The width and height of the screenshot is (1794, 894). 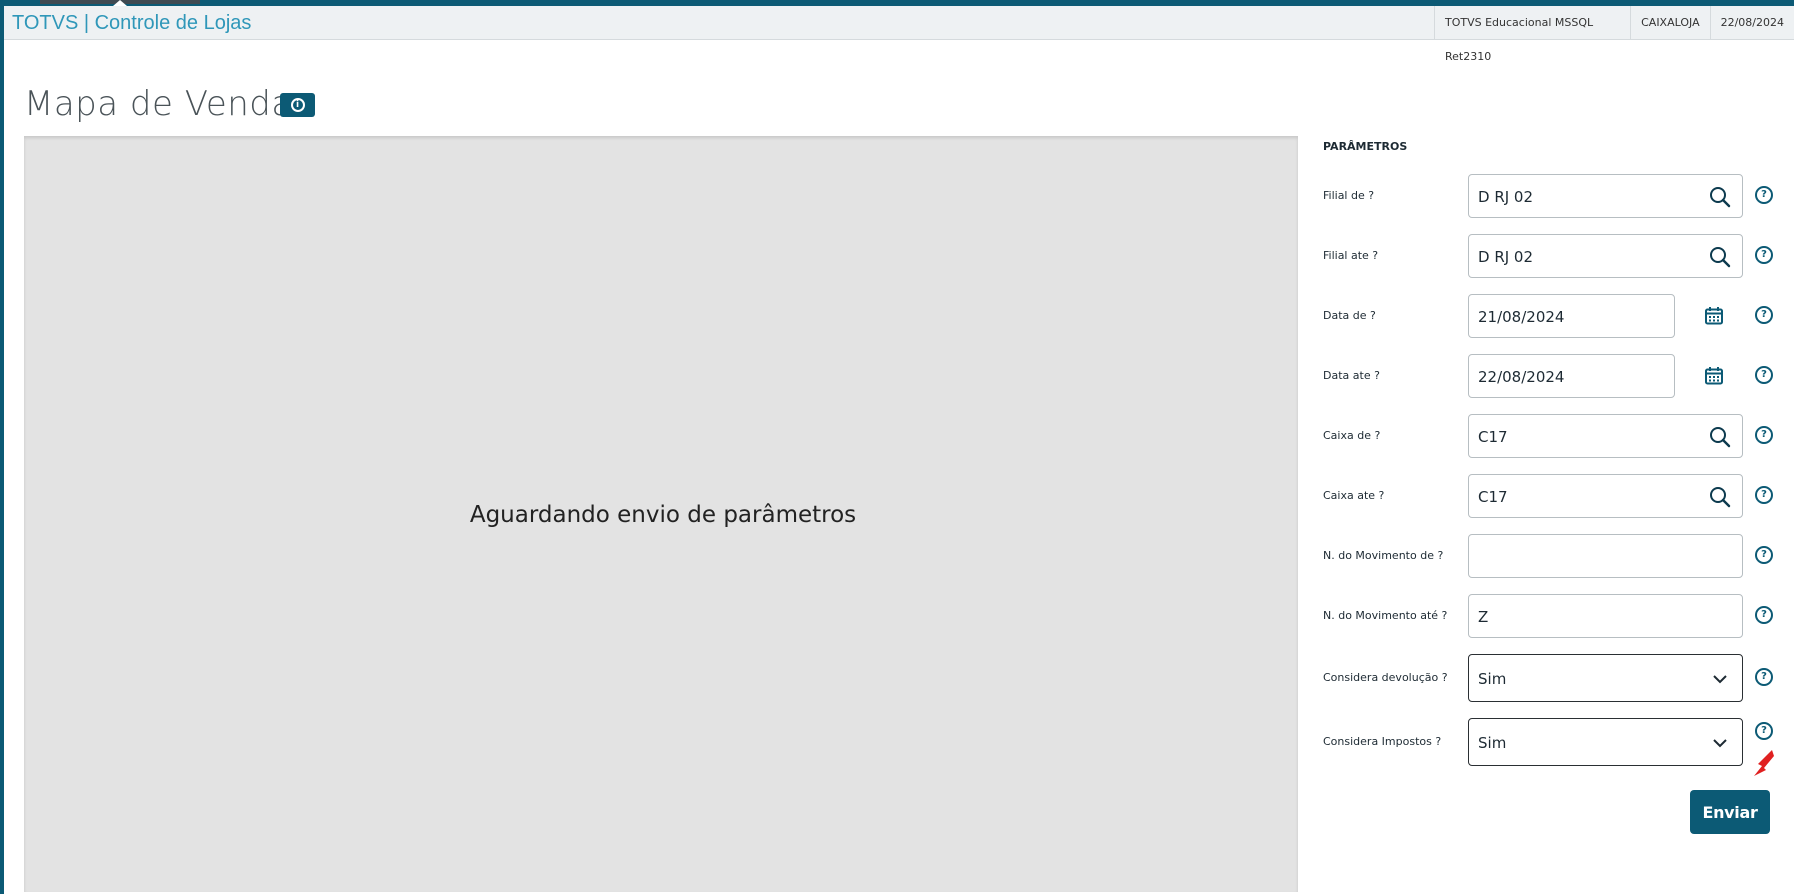 What do you see at coordinates (1751, 23) in the screenshot?
I see `date-label: 22/08/2024` at bounding box center [1751, 23].